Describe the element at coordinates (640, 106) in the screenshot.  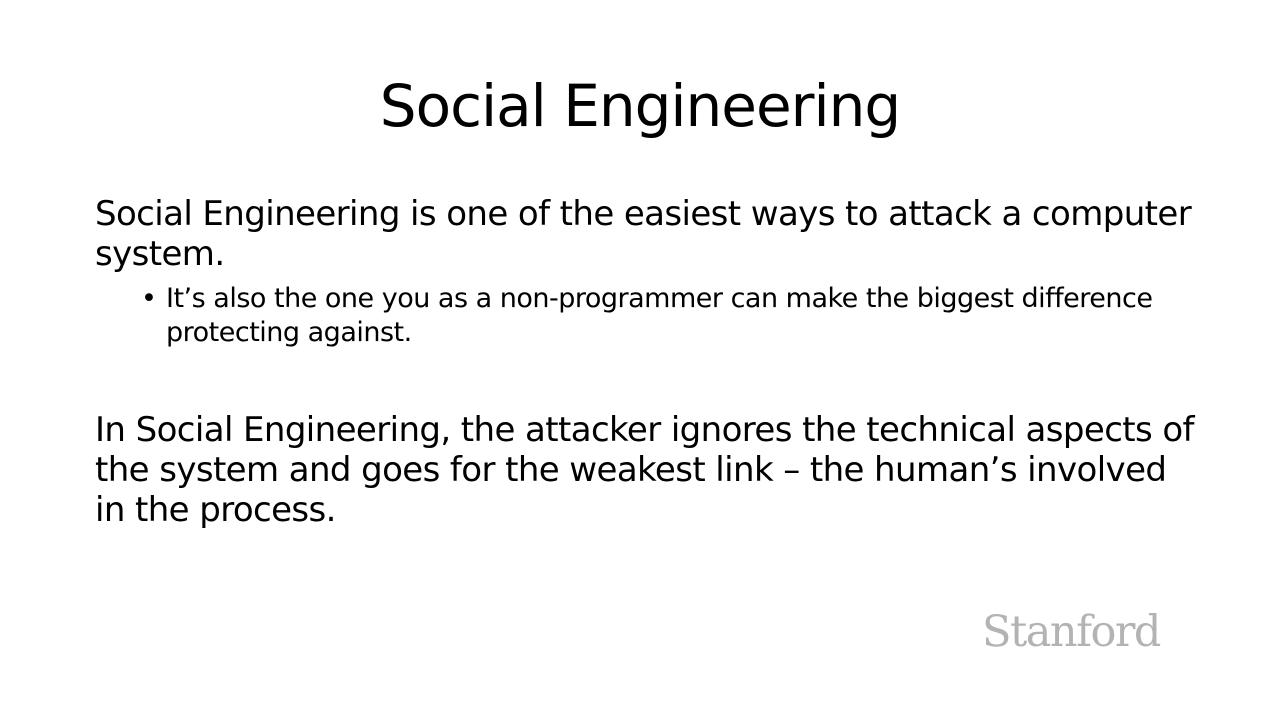
I see `slide-title: Social Engineering` at that location.